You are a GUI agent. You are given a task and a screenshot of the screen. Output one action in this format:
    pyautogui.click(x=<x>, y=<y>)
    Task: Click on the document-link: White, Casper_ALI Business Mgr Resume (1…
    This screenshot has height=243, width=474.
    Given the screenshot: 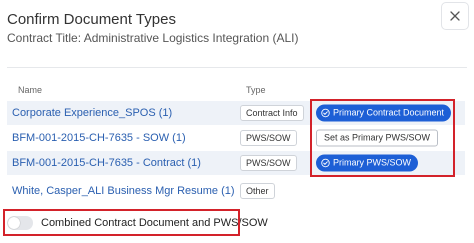 What is the action you would take?
    pyautogui.click(x=123, y=191)
    